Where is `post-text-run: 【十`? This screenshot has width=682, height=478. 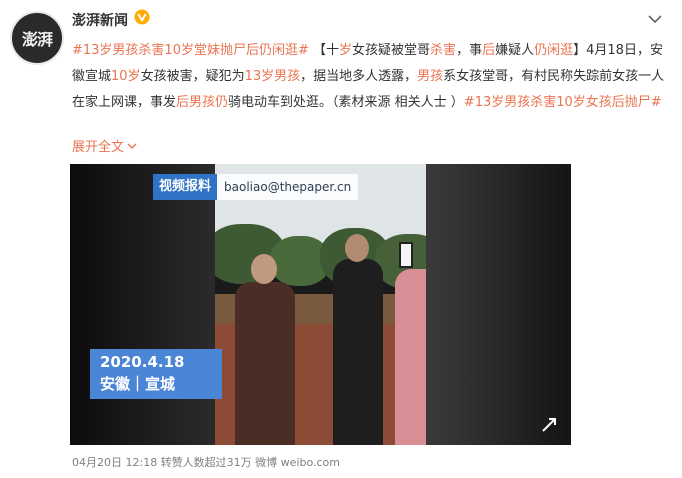
post-text-run: 【十 is located at coordinates (324, 50).